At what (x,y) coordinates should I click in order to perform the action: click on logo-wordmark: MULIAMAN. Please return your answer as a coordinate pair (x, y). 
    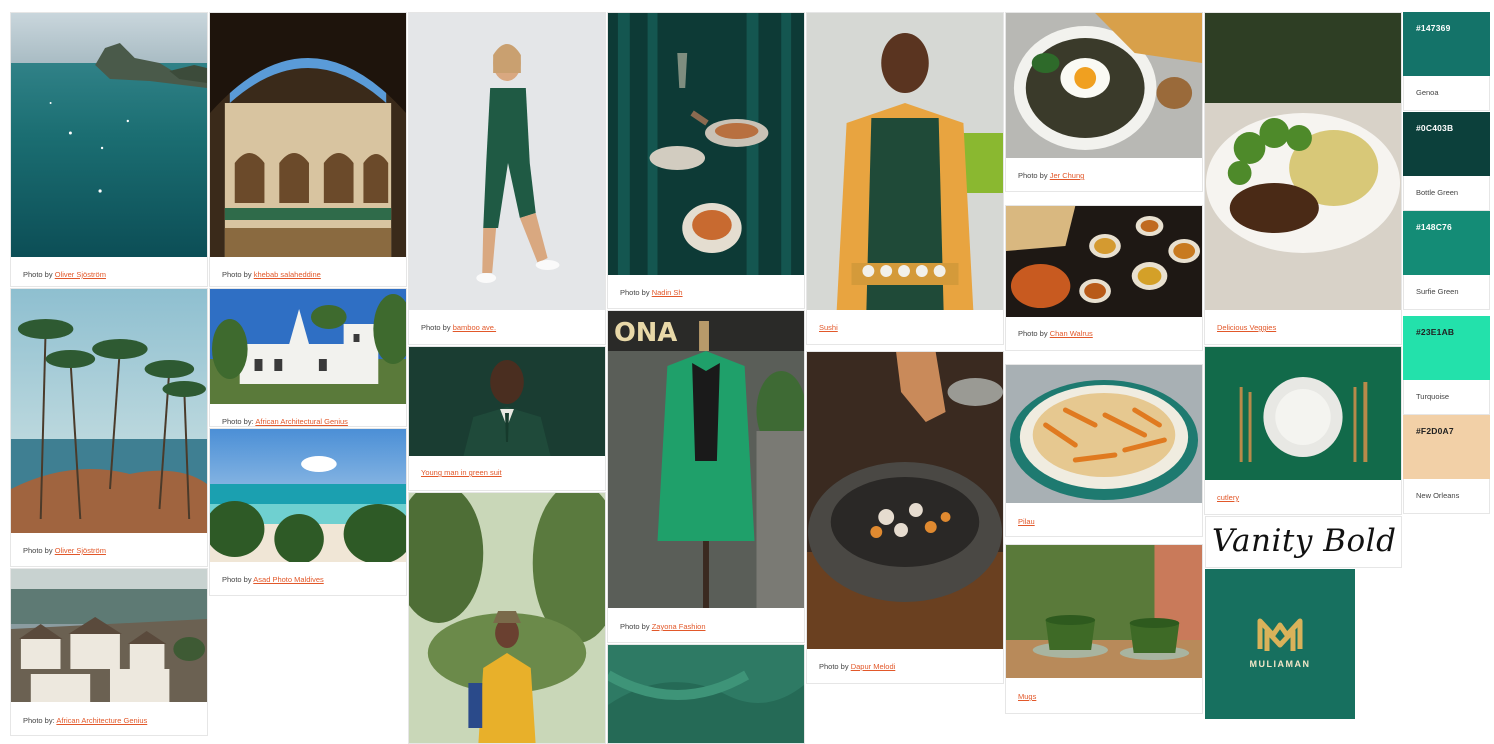
    Looking at the image, I should click on (1280, 664).